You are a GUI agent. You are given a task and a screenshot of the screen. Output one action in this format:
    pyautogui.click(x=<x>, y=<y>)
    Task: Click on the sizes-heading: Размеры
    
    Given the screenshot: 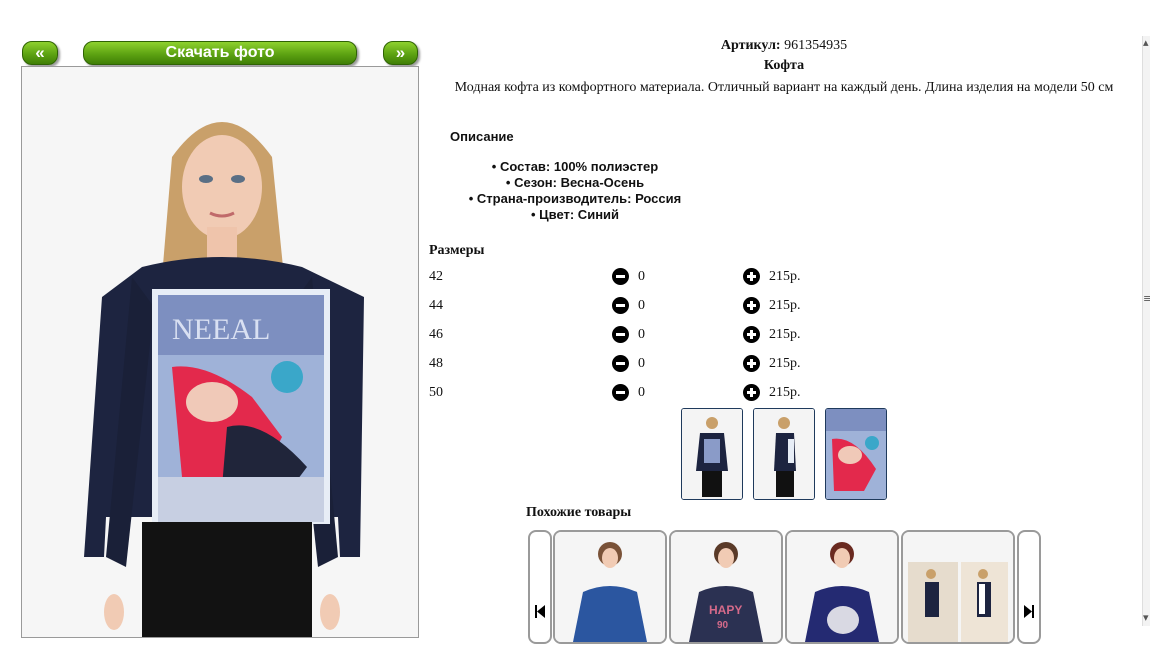 What is the action you would take?
    pyautogui.click(x=457, y=250)
    